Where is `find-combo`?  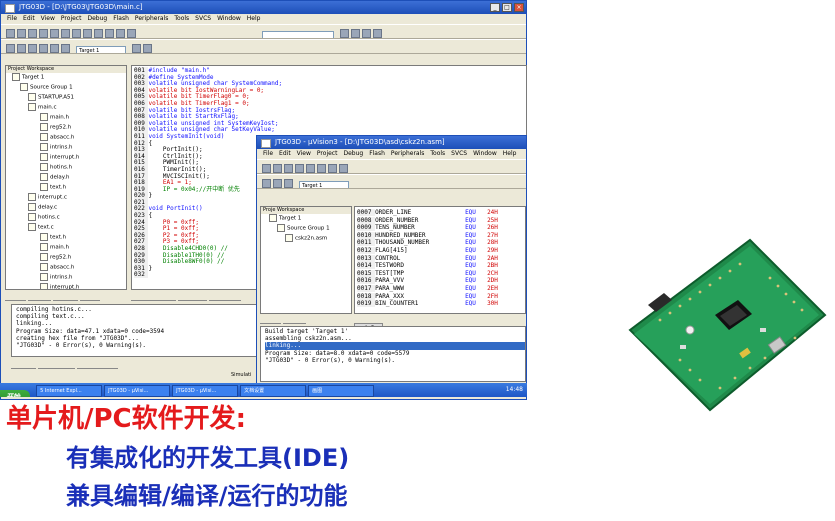
find-combo is located at coordinates (298, 34).